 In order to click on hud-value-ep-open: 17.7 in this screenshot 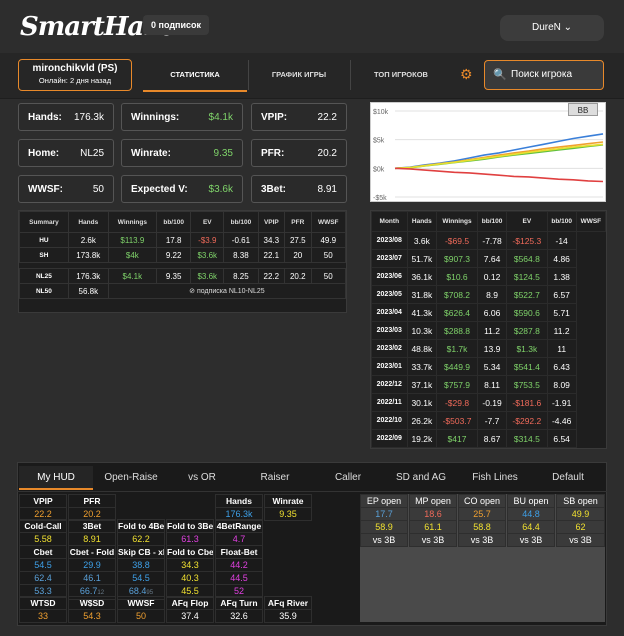, I will do `click(384, 514)`.